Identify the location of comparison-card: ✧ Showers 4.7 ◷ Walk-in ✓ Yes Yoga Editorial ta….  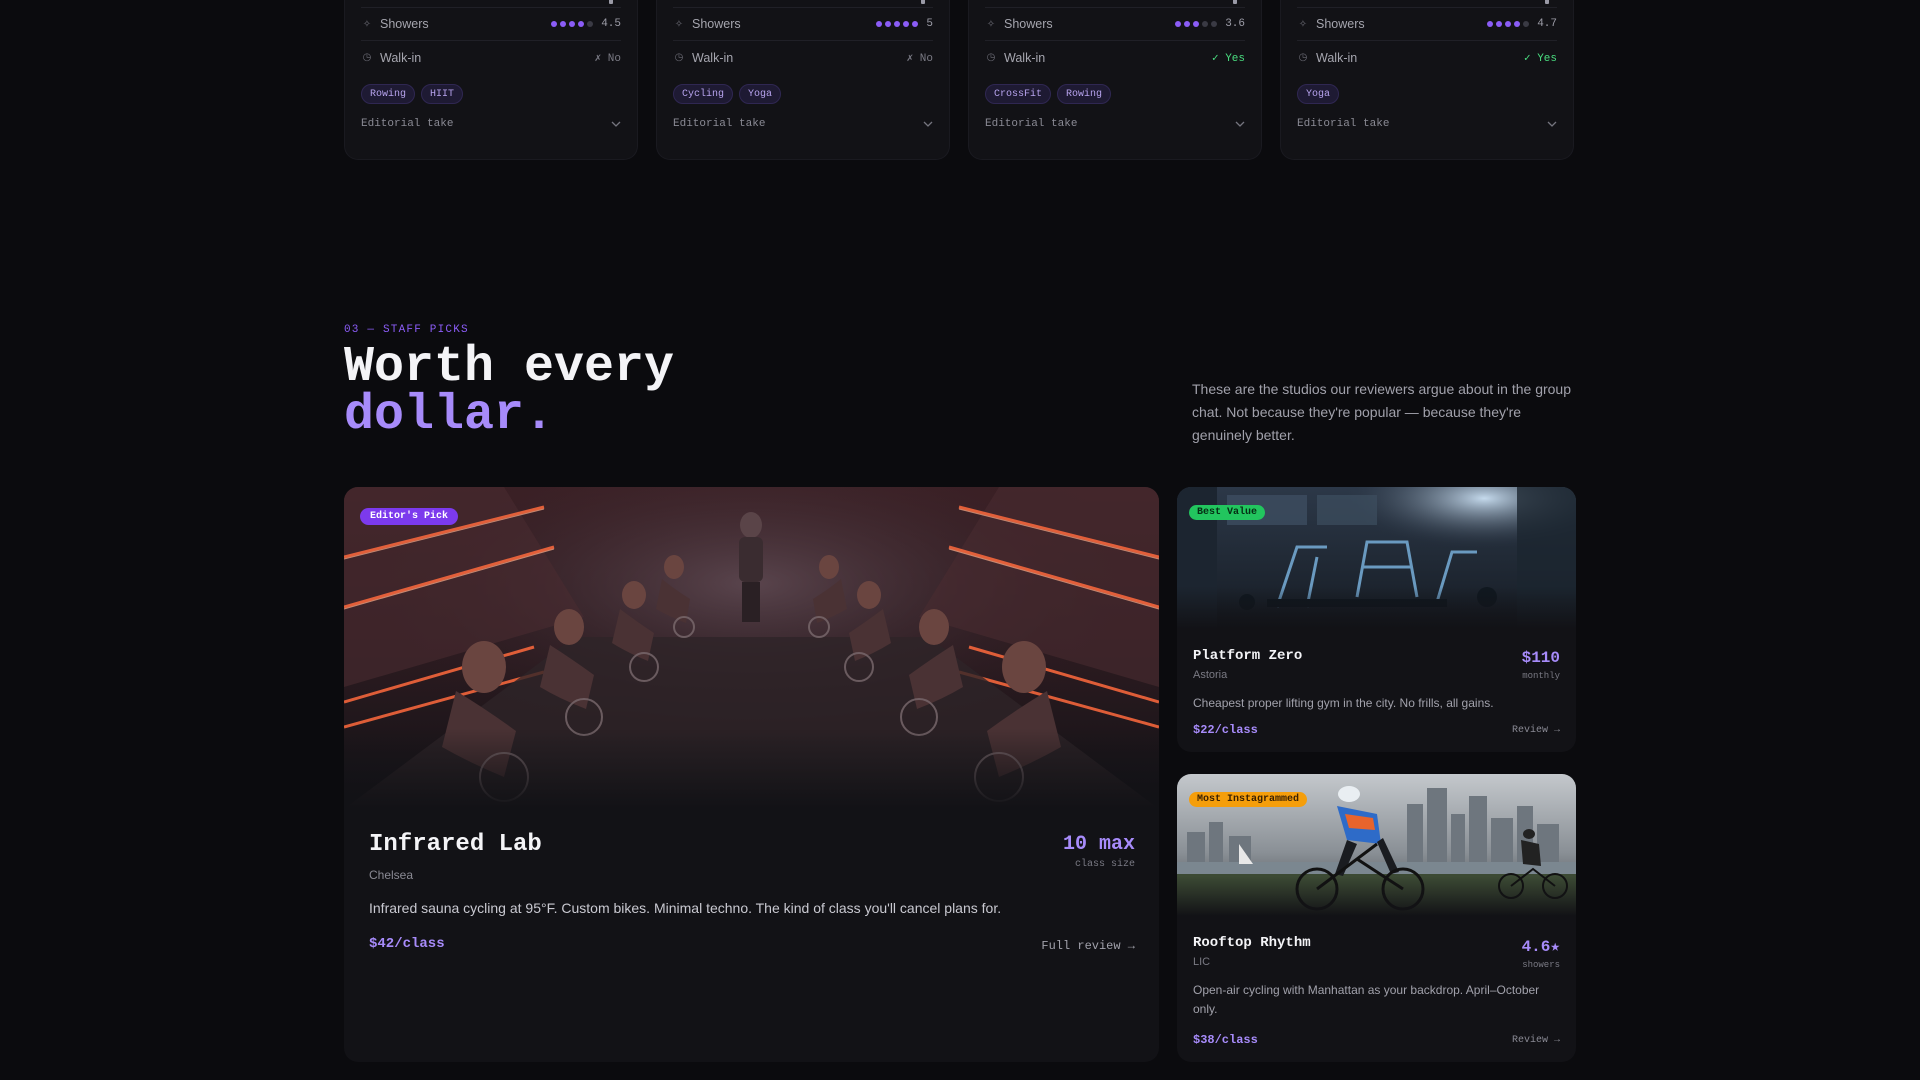
(1427, 80).